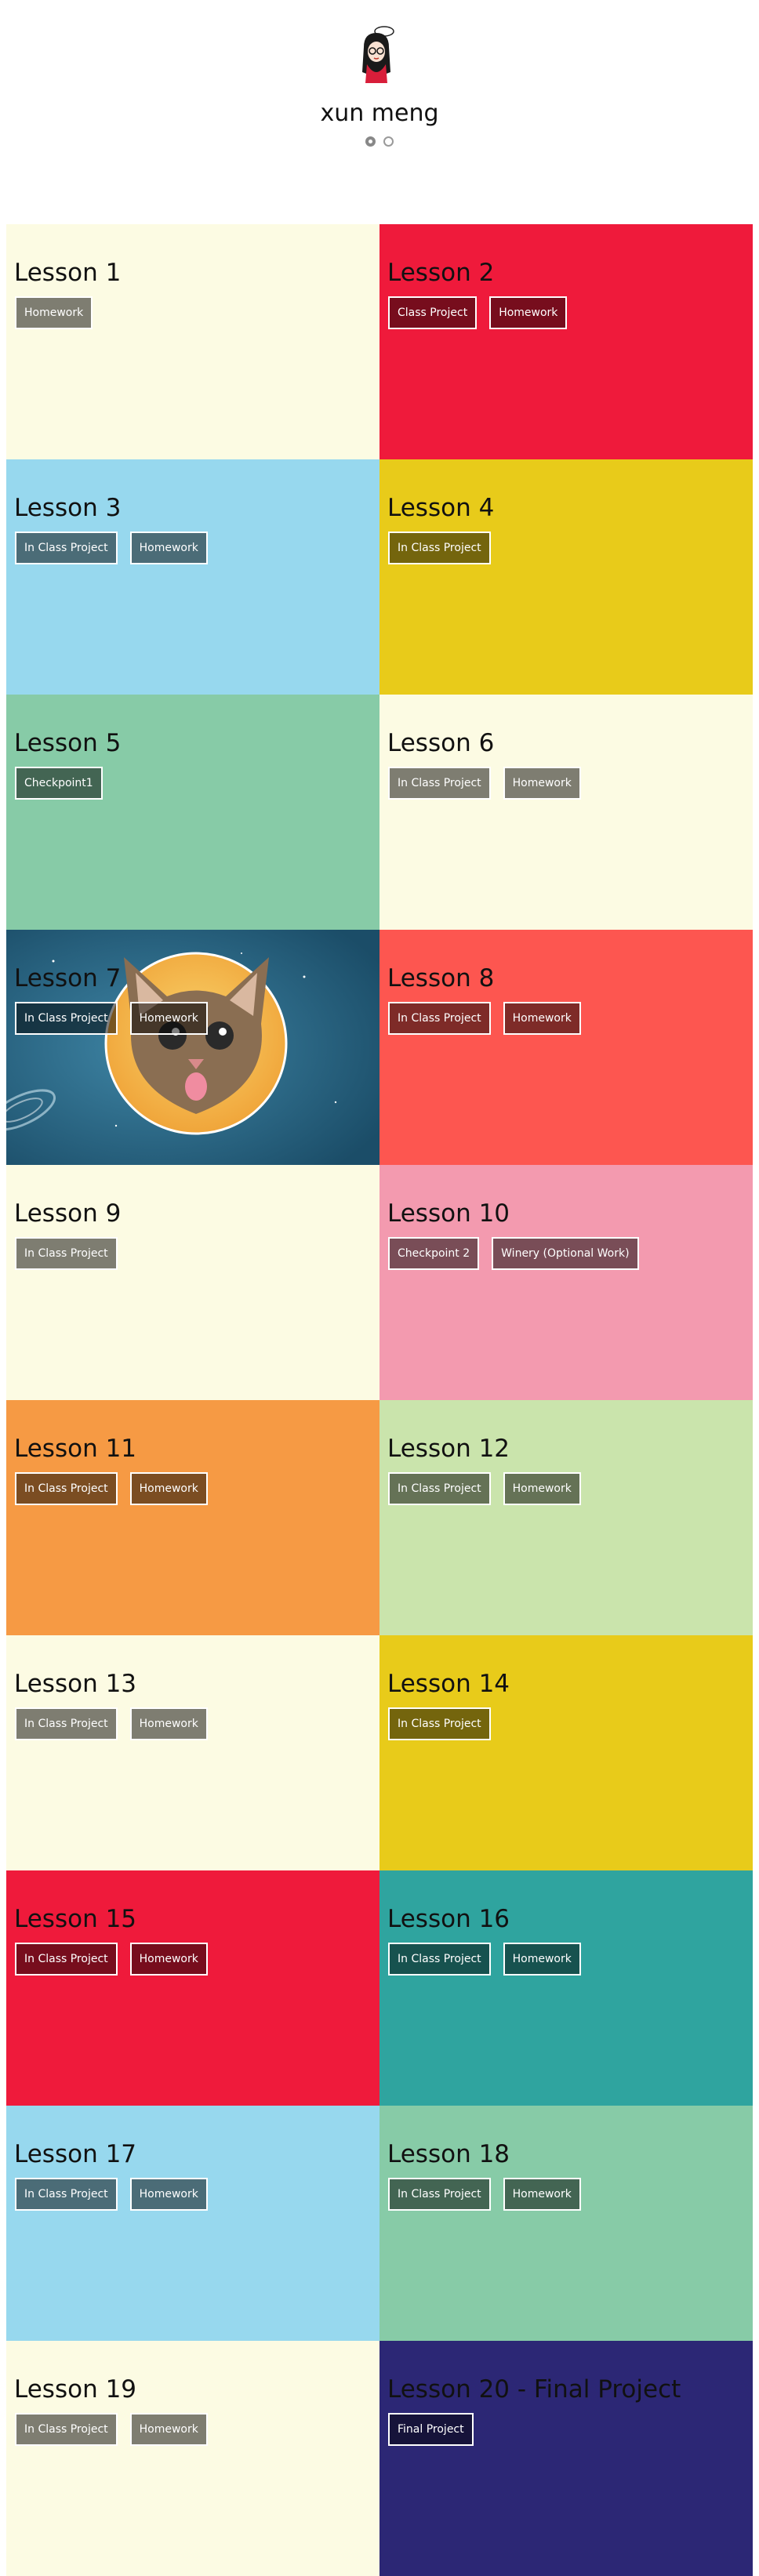 The image size is (759, 2576). Describe the element at coordinates (448, 1684) in the screenshot. I see `lesson-title: Lesson 14` at that location.